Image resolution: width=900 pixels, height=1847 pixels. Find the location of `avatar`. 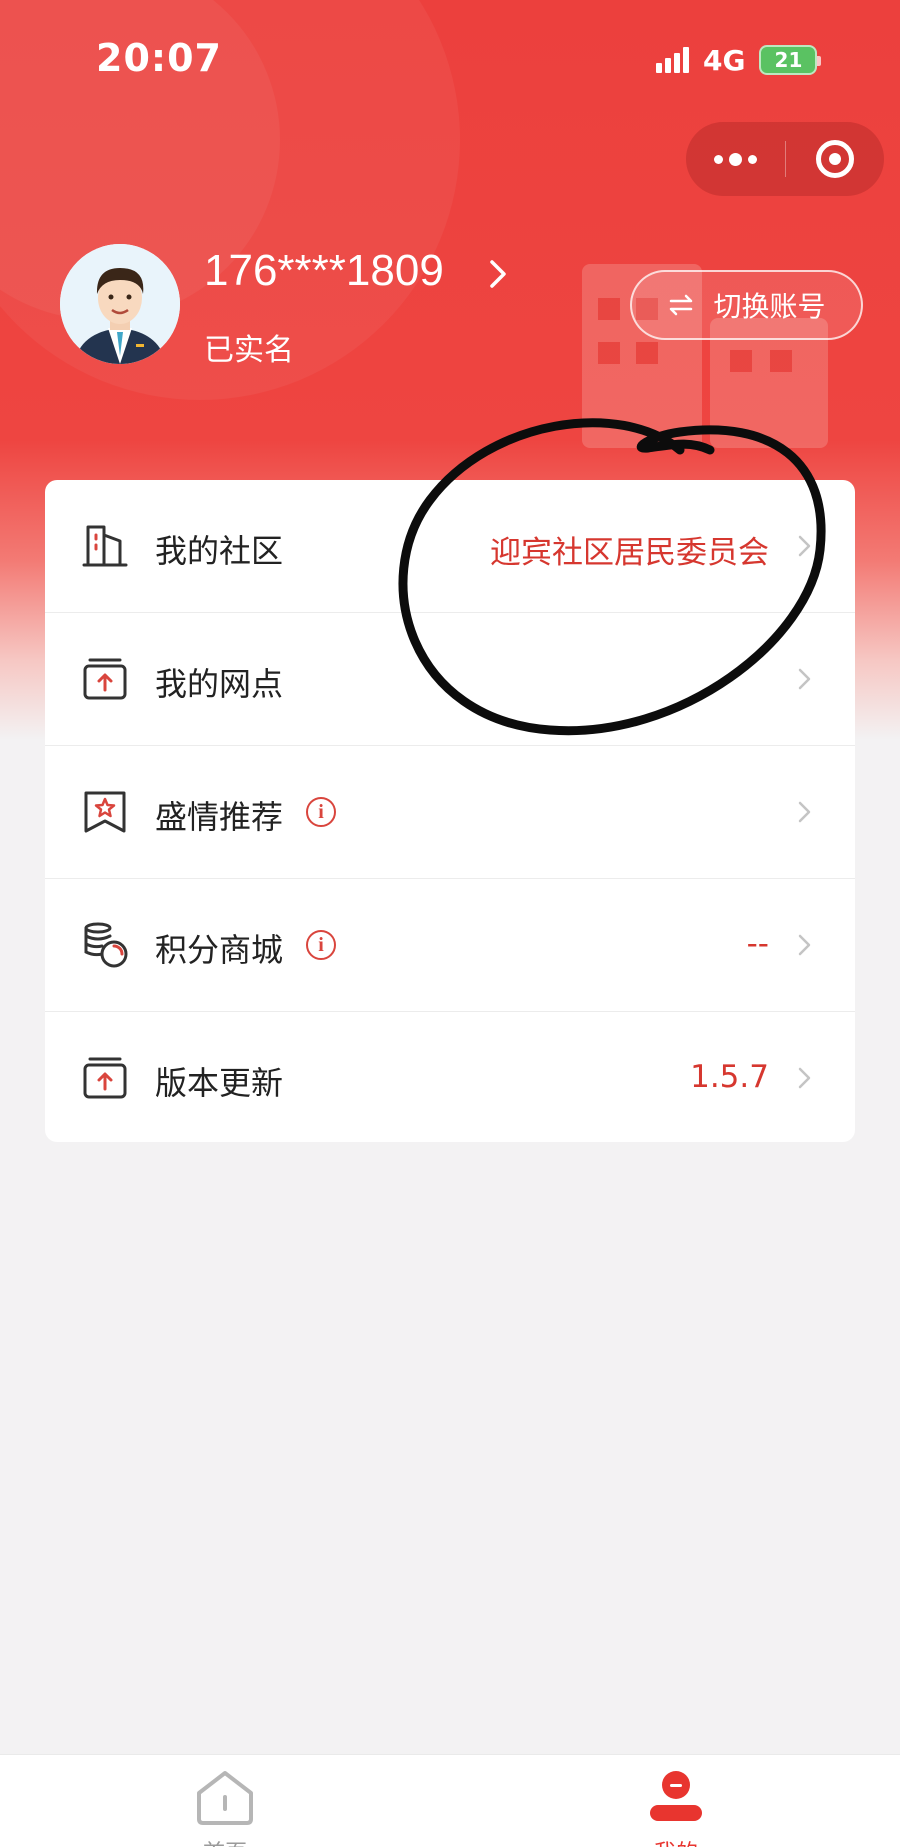

avatar is located at coordinates (120, 304).